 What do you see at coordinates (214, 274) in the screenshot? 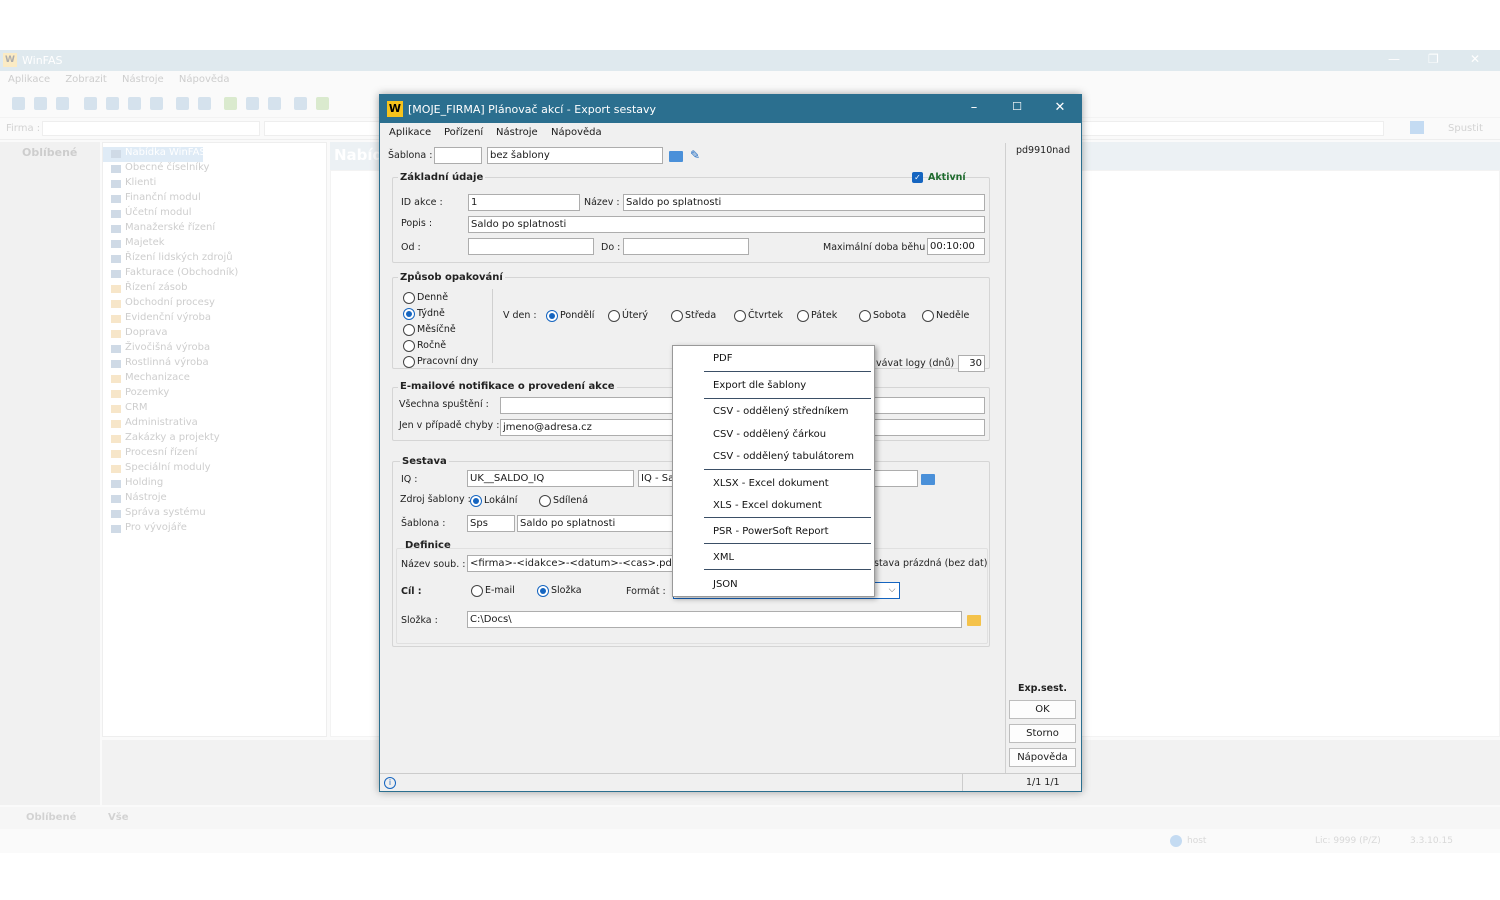
I see `tree-item: Fakturace (Obchodník)` at bounding box center [214, 274].